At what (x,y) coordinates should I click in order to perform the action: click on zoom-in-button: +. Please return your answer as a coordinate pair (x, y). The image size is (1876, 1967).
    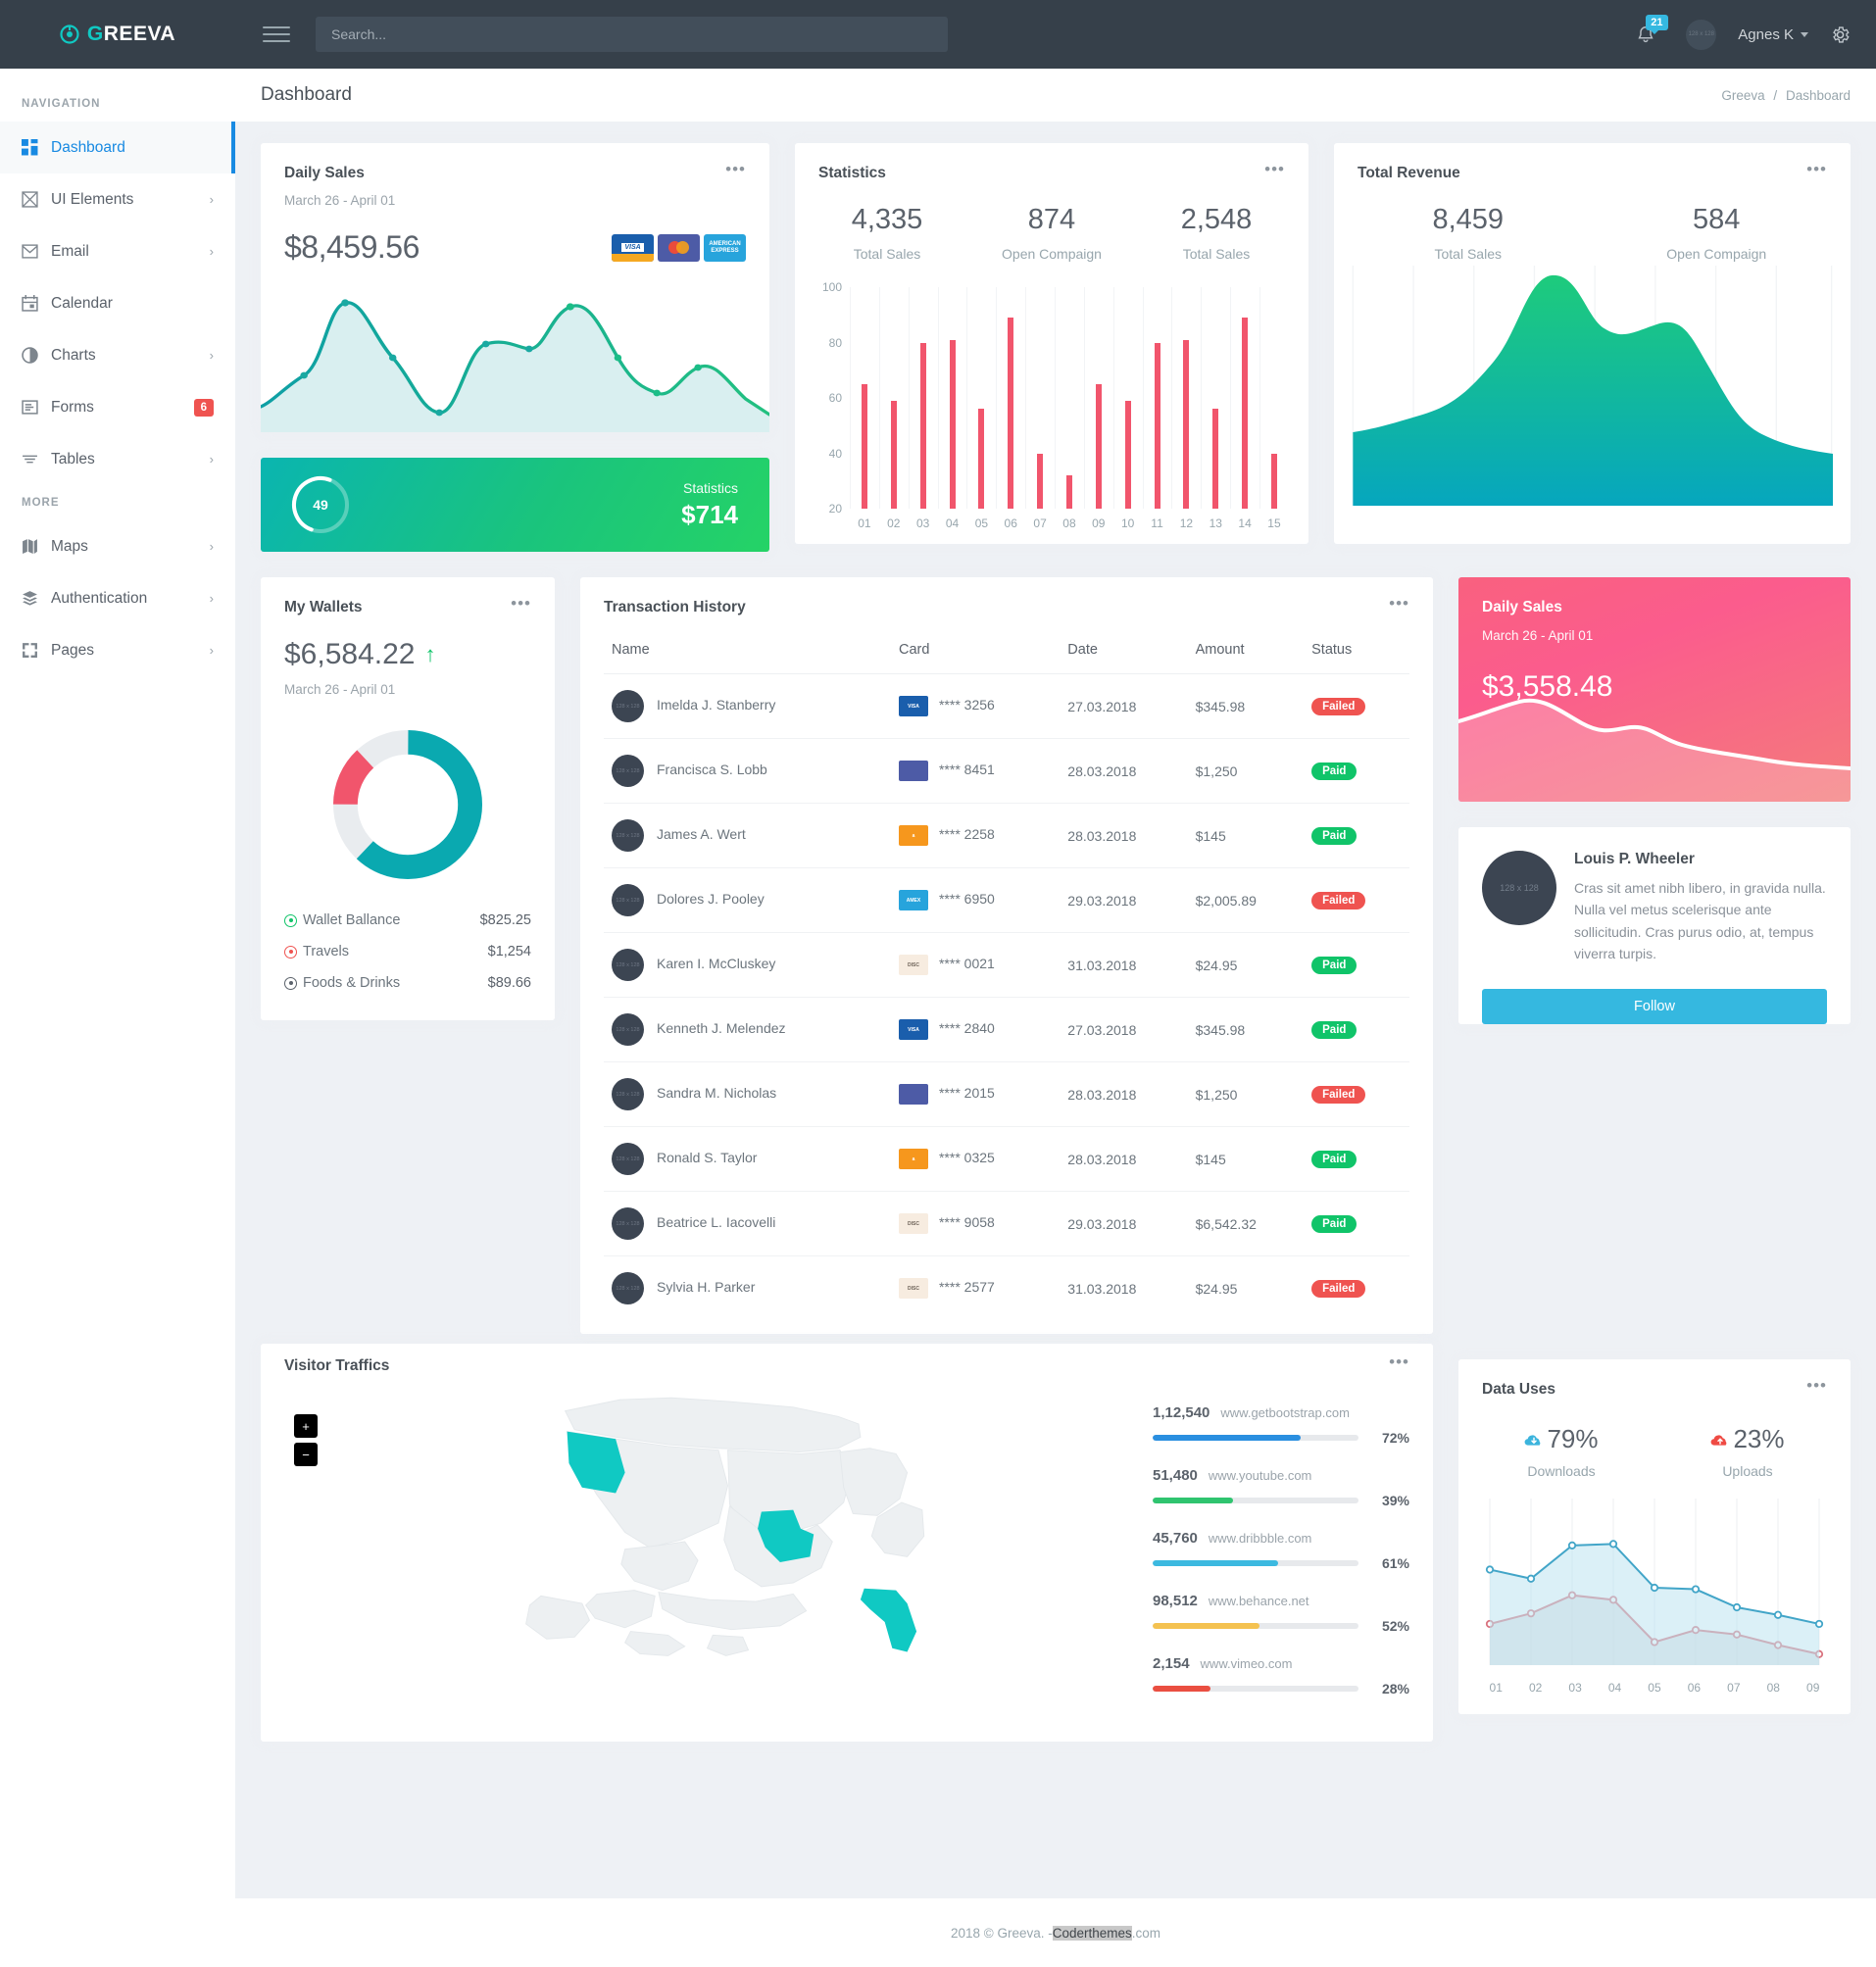
    Looking at the image, I should click on (306, 1426).